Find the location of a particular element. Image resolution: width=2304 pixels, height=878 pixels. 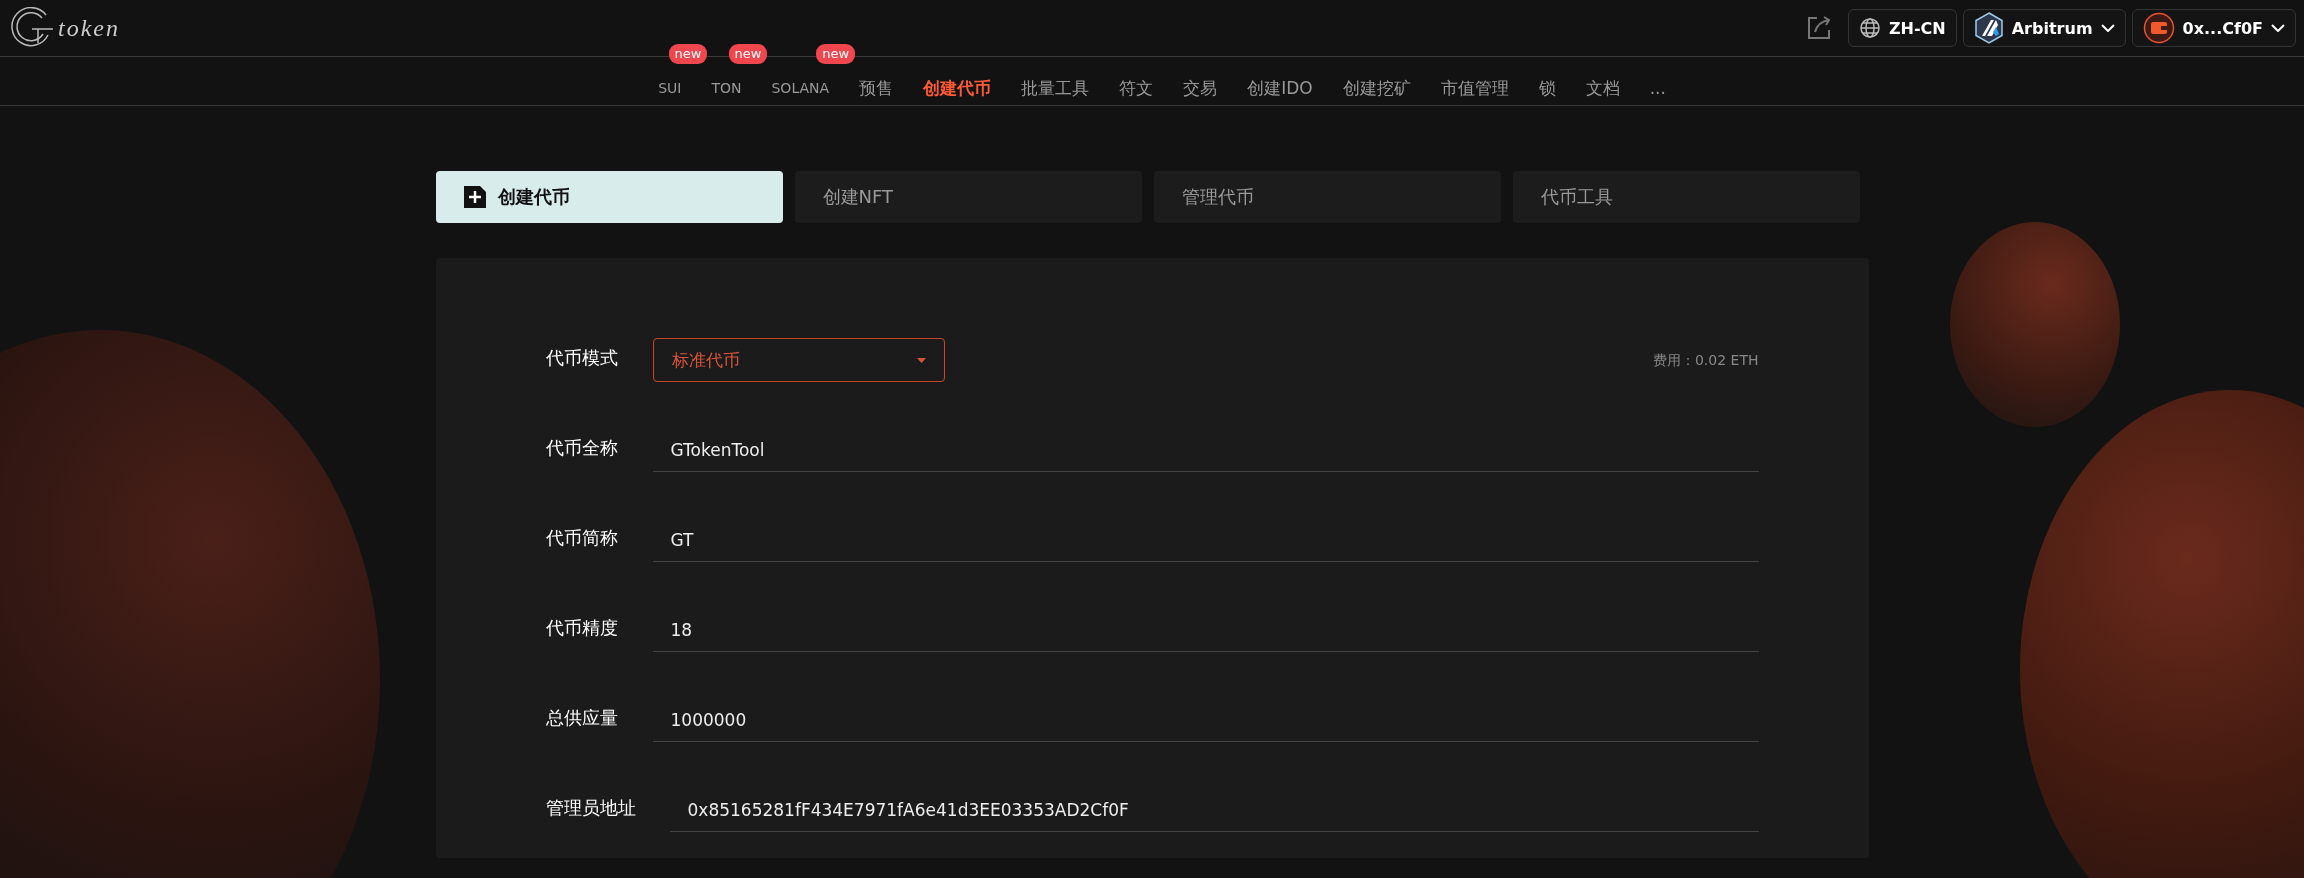

plus-file-icon is located at coordinates (474, 197).